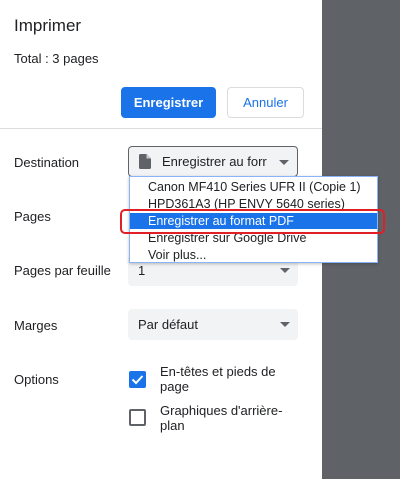 The width and height of the screenshot is (400, 479). What do you see at coordinates (168, 324) in the screenshot?
I see `margins-value: Par défaut` at bounding box center [168, 324].